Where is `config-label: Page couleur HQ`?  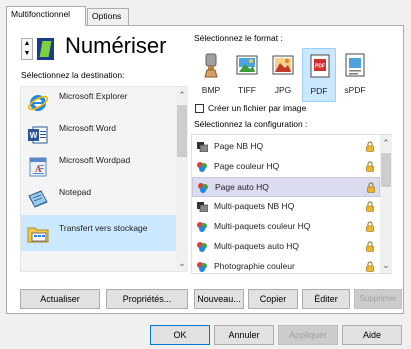
config-label: Page couleur HQ is located at coordinates (247, 166).